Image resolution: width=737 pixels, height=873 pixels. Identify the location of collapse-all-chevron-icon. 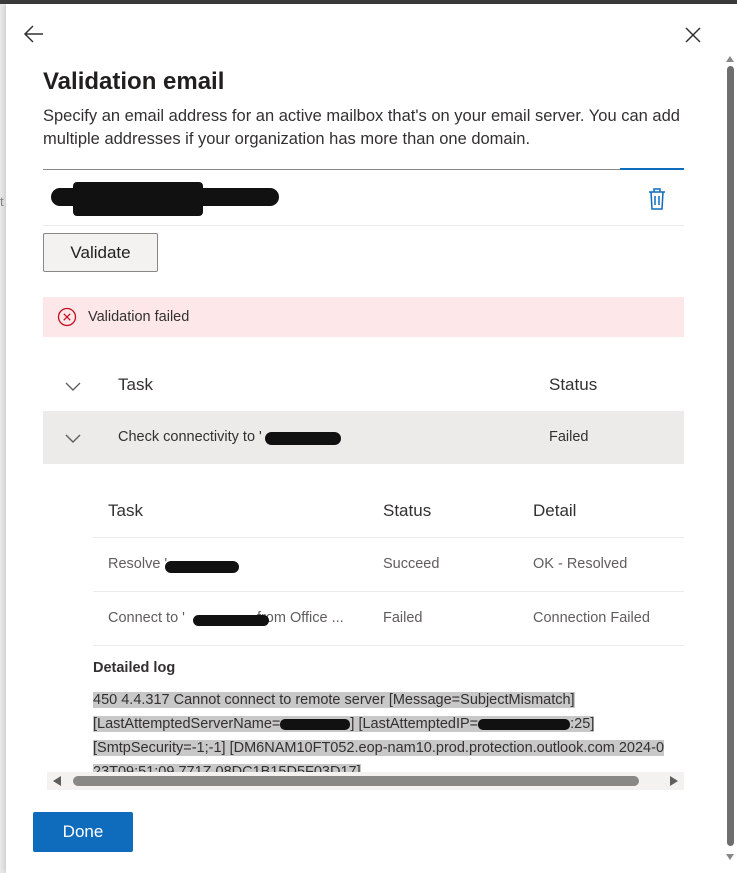
(73, 387).